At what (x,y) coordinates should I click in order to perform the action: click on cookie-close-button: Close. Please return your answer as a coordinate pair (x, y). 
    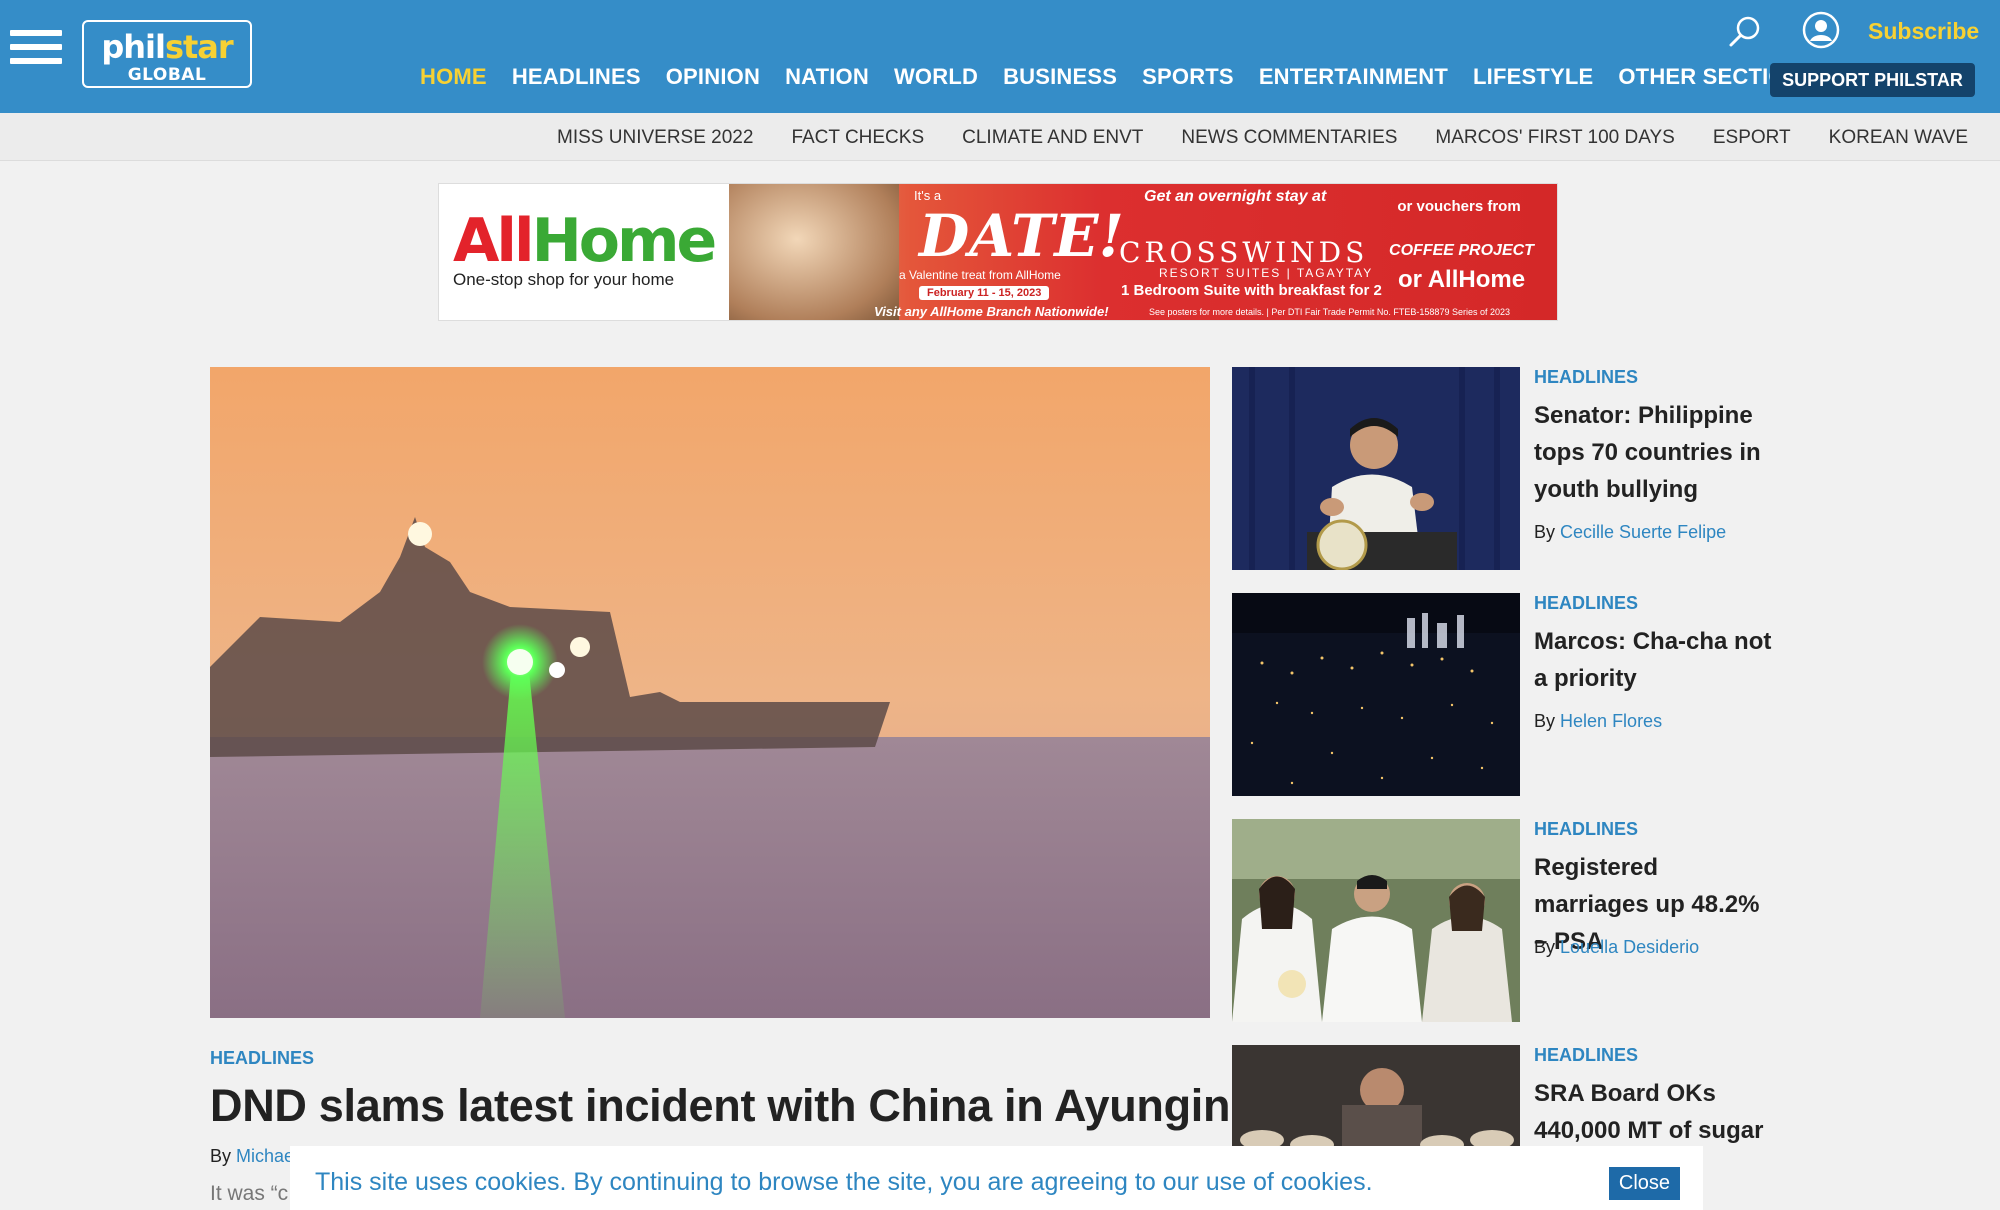
    Looking at the image, I should click on (1644, 1183).